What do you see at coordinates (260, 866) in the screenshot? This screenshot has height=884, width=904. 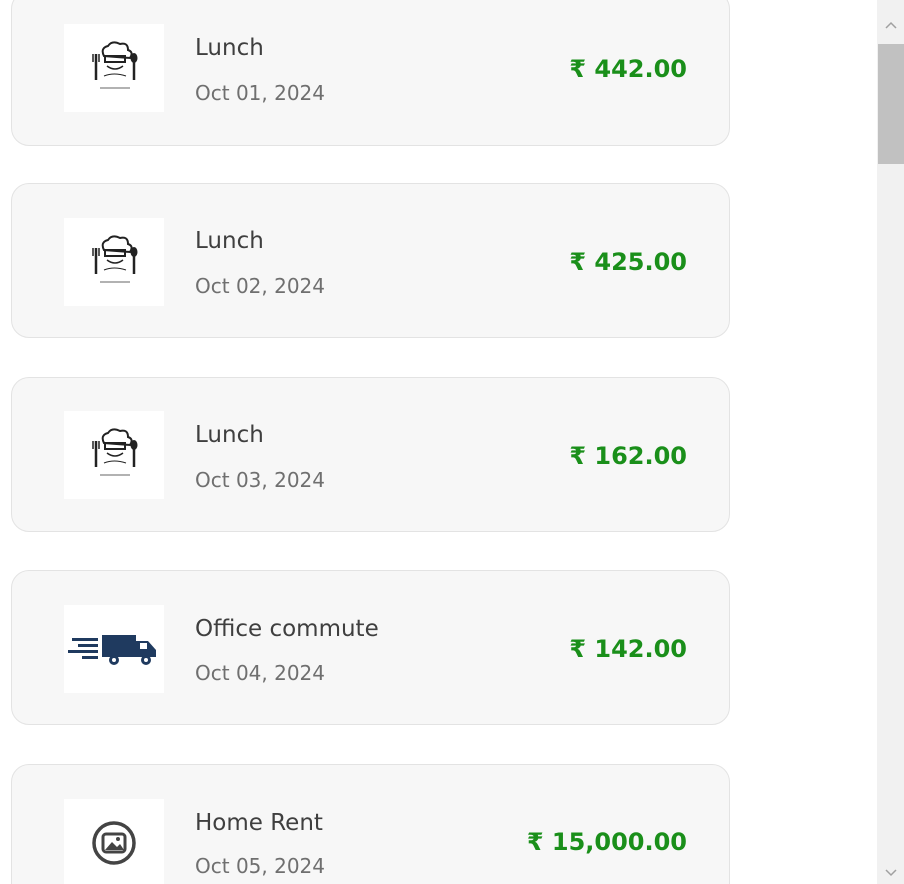 I see `expense-date: Oct 05, 2024` at bounding box center [260, 866].